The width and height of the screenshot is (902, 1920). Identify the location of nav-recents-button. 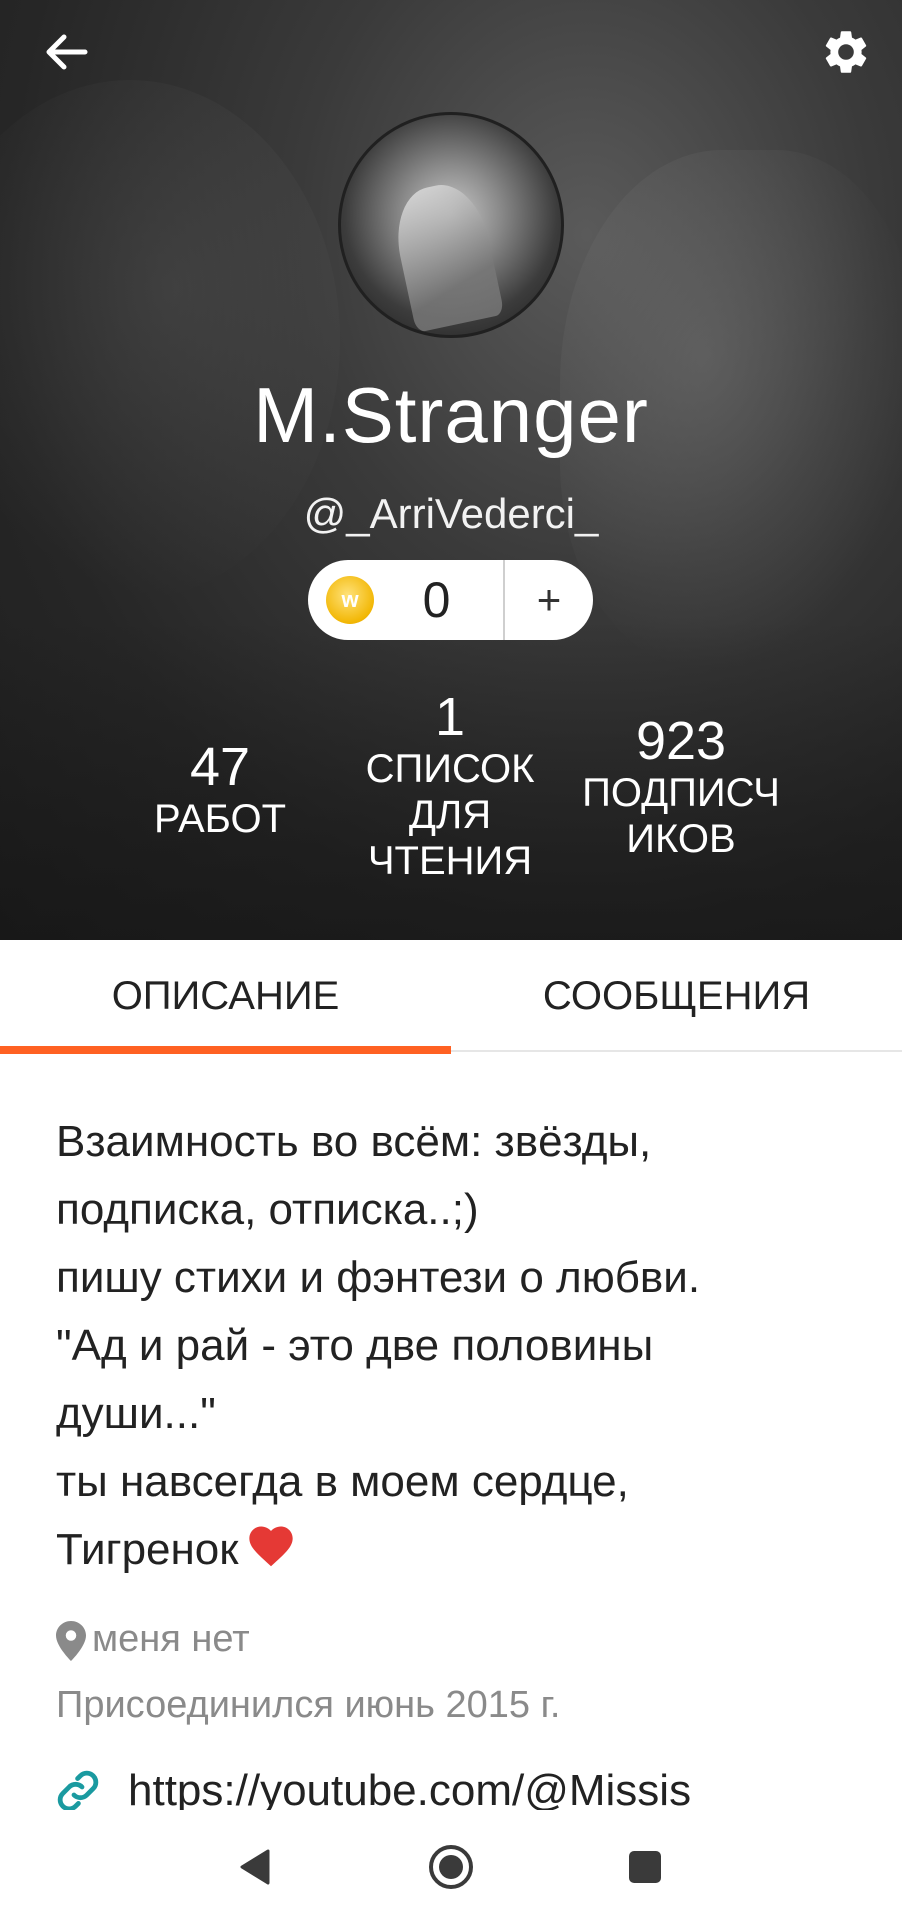
(645, 1867).